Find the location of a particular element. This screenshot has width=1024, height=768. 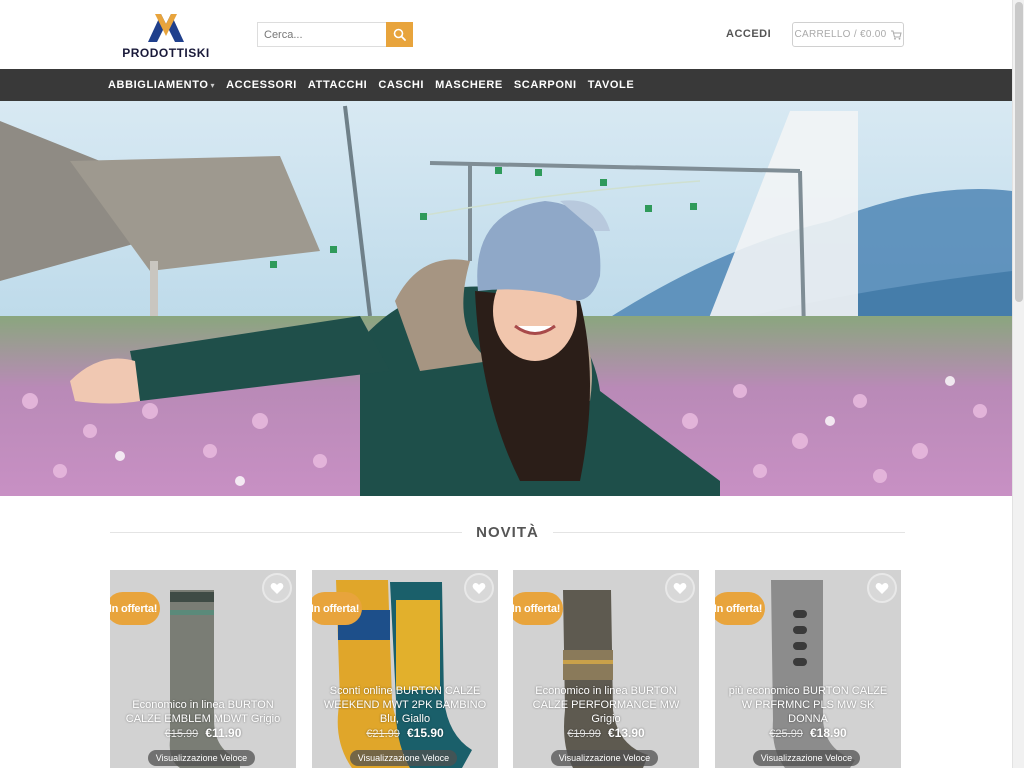

old-price: €19.99 is located at coordinates (584, 734).